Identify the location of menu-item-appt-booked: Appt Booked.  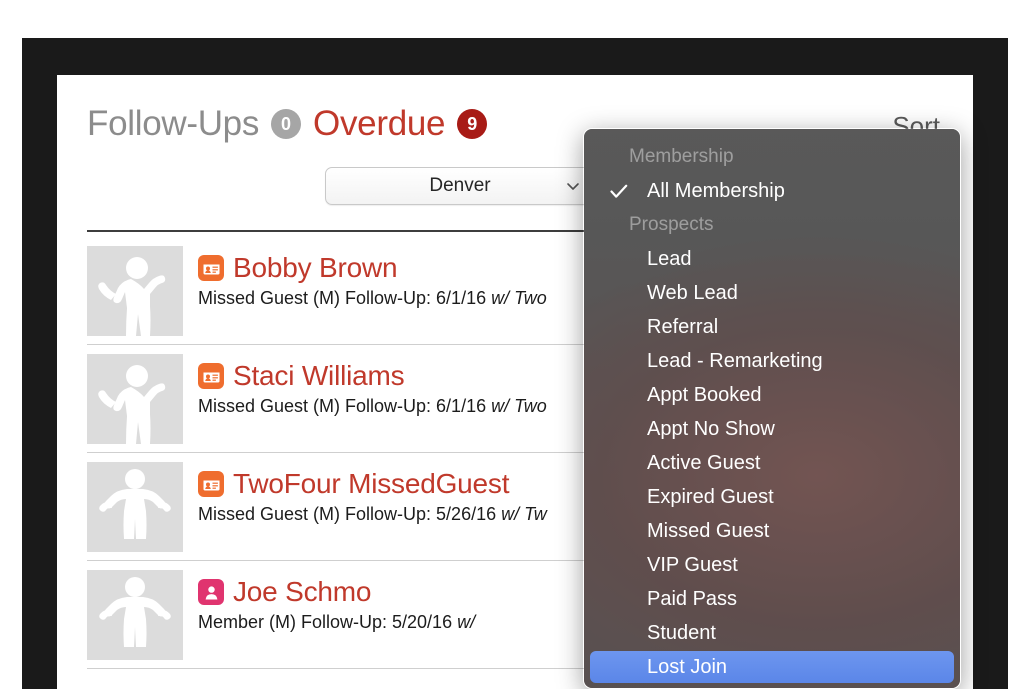
(772, 395).